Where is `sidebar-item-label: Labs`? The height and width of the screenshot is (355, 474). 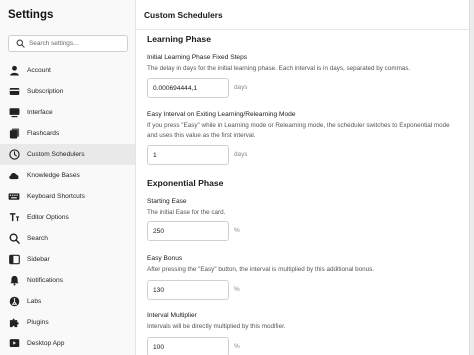
sidebar-item-label: Labs is located at coordinates (34, 301).